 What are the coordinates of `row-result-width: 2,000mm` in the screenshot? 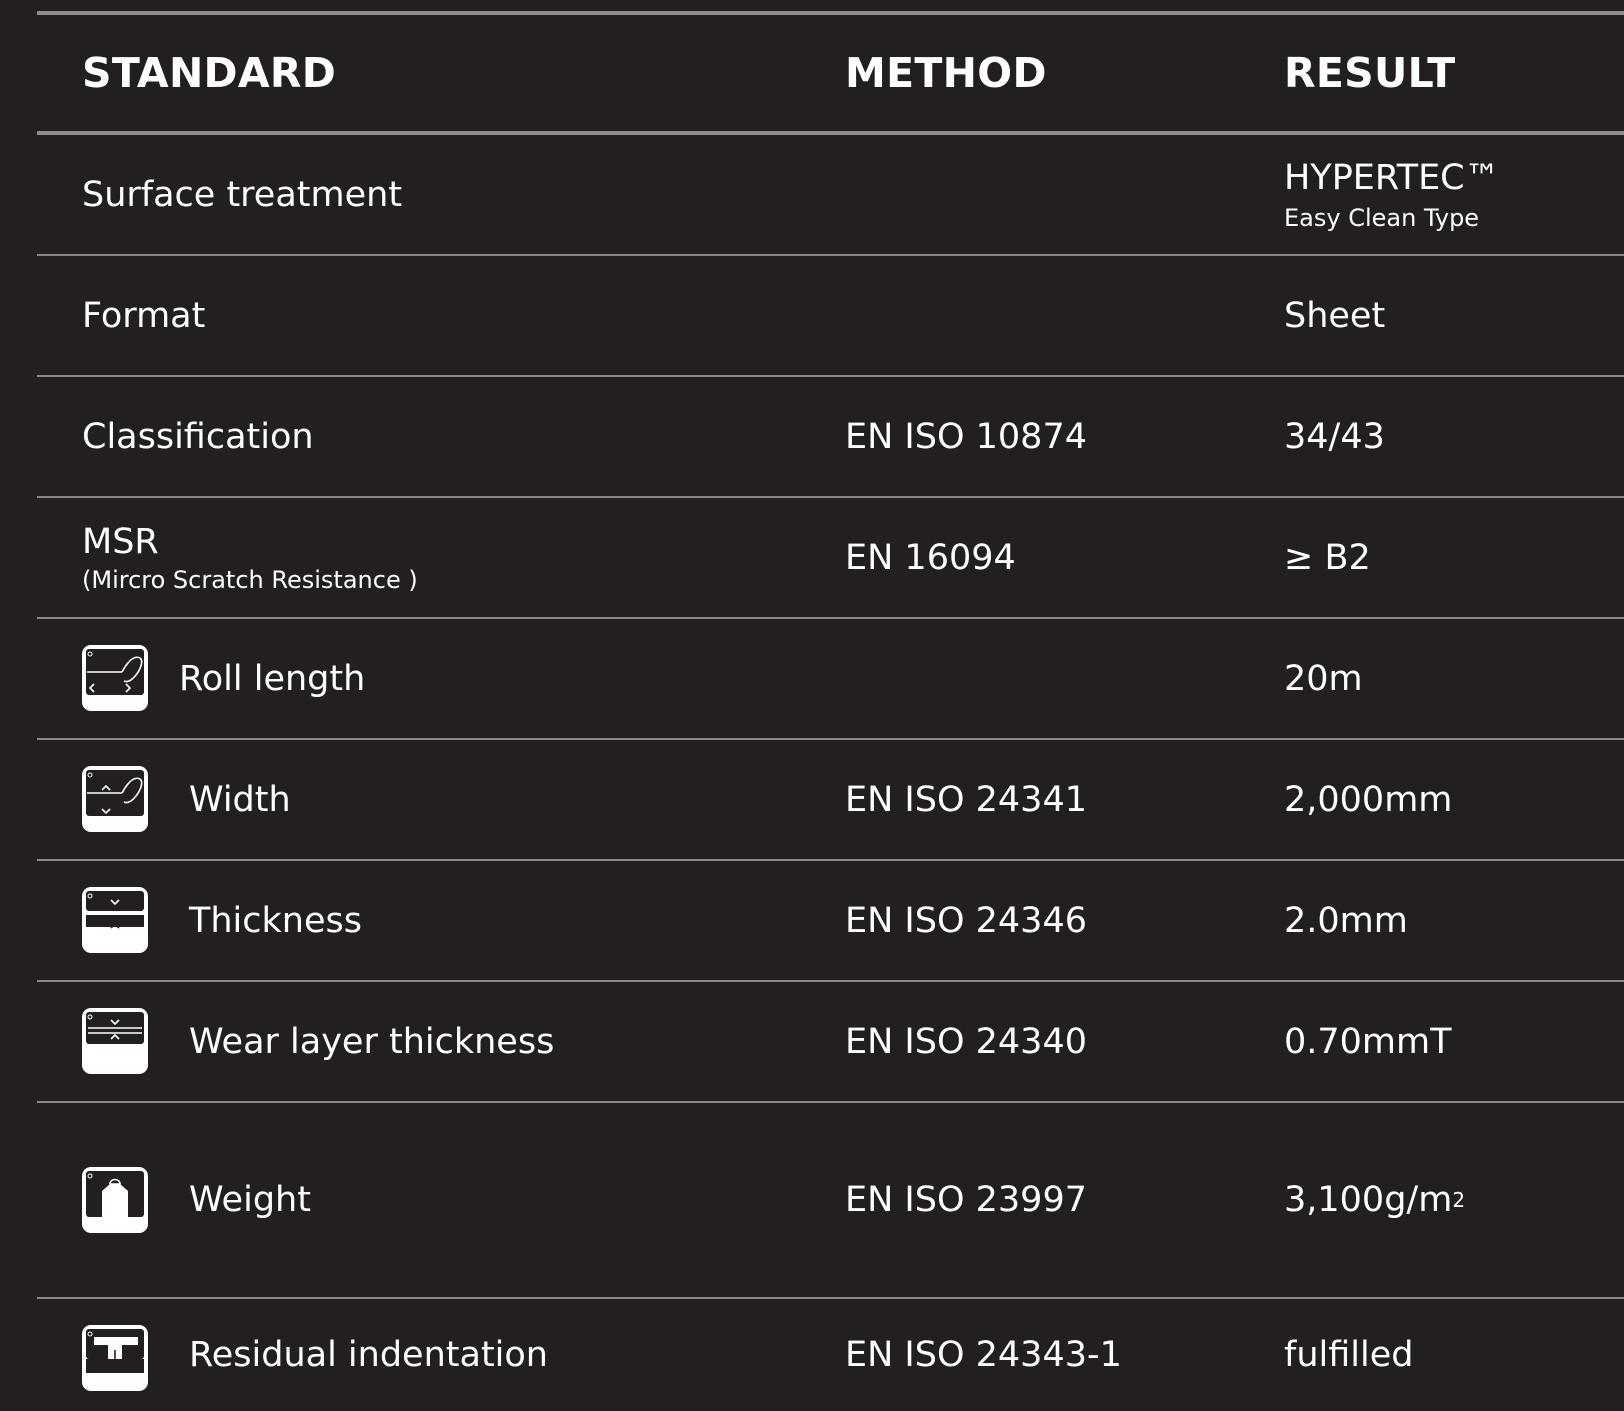 It's located at (1368, 799).